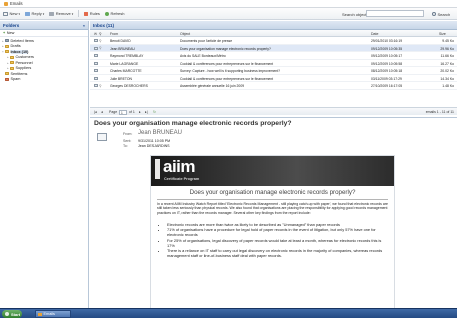  What do you see at coordinates (123, 112) in the screenshot?
I see `page-number-input: 1` at bounding box center [123, 112].